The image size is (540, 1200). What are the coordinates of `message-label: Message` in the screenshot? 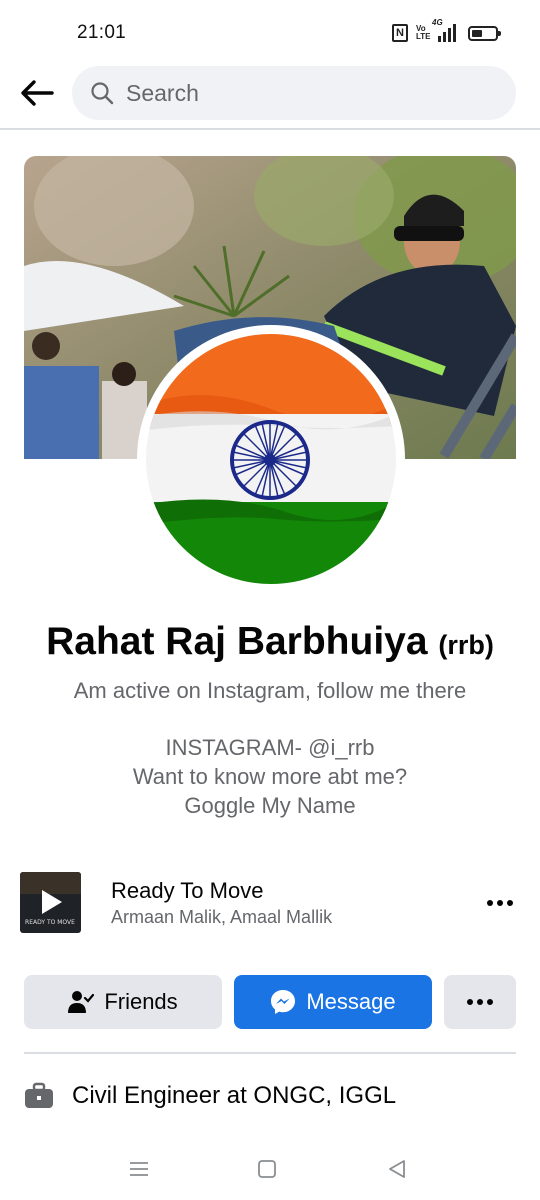 It's located at (351, 1001).